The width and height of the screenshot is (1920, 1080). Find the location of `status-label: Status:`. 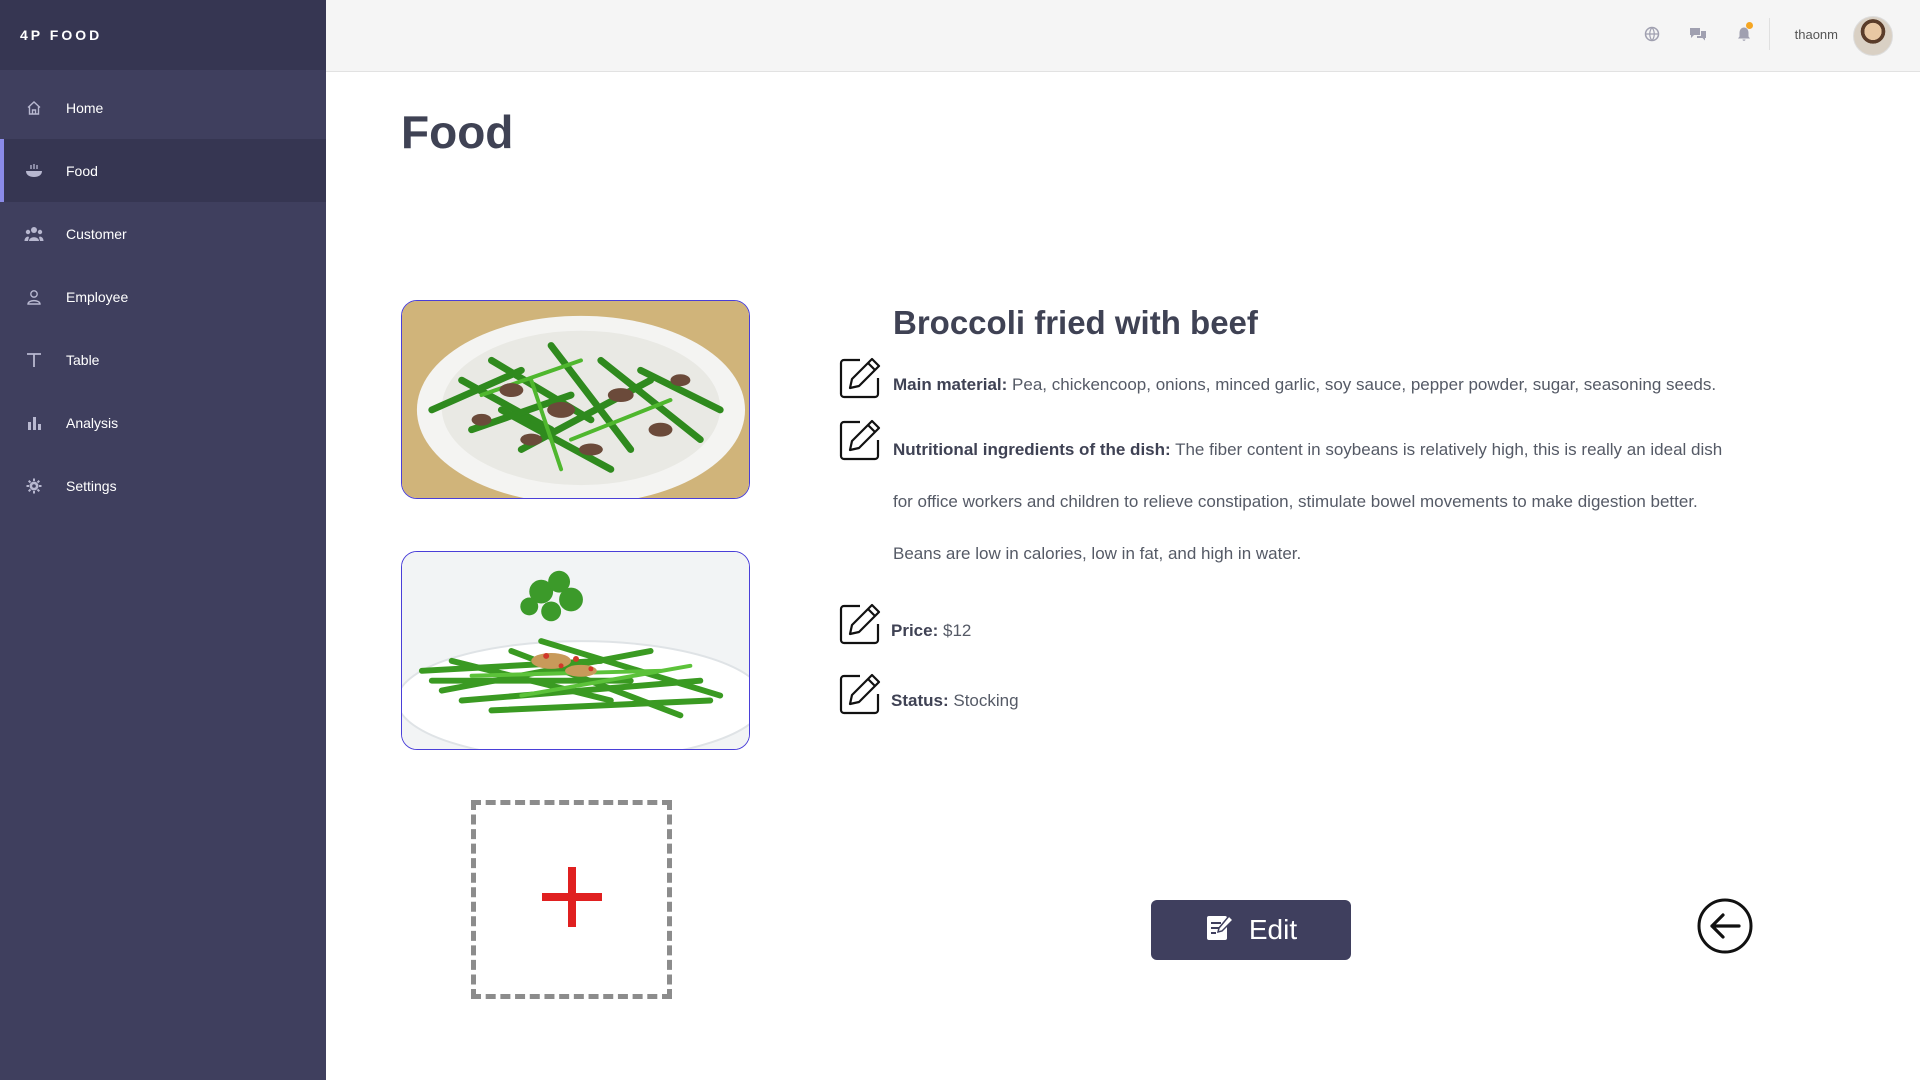

status-label: Status: is located at coordinates (920, 700).